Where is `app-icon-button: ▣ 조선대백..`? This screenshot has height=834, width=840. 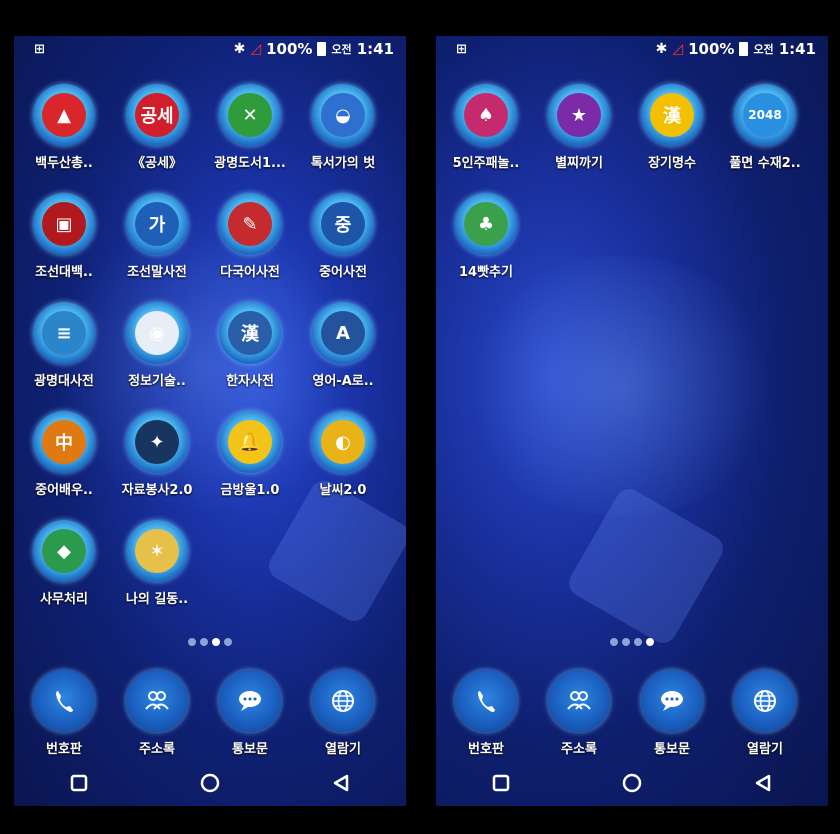
app-icon-button: ▣ 조선대백.. is located at coordinates (64, 236).